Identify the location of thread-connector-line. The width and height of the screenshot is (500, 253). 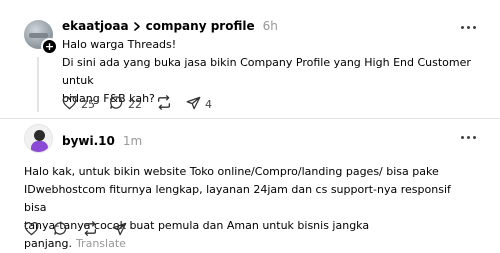
(38, 84).